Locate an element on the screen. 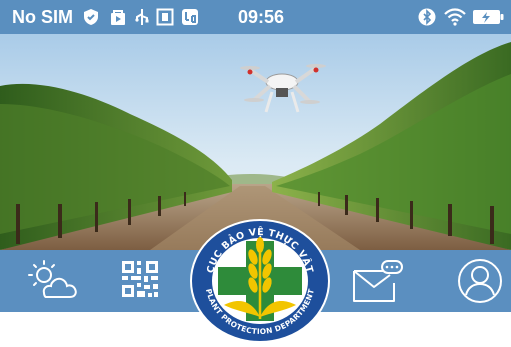 The width and height of the screenshot is (511, 347). usb-icon is located at coordinates (142, 17).